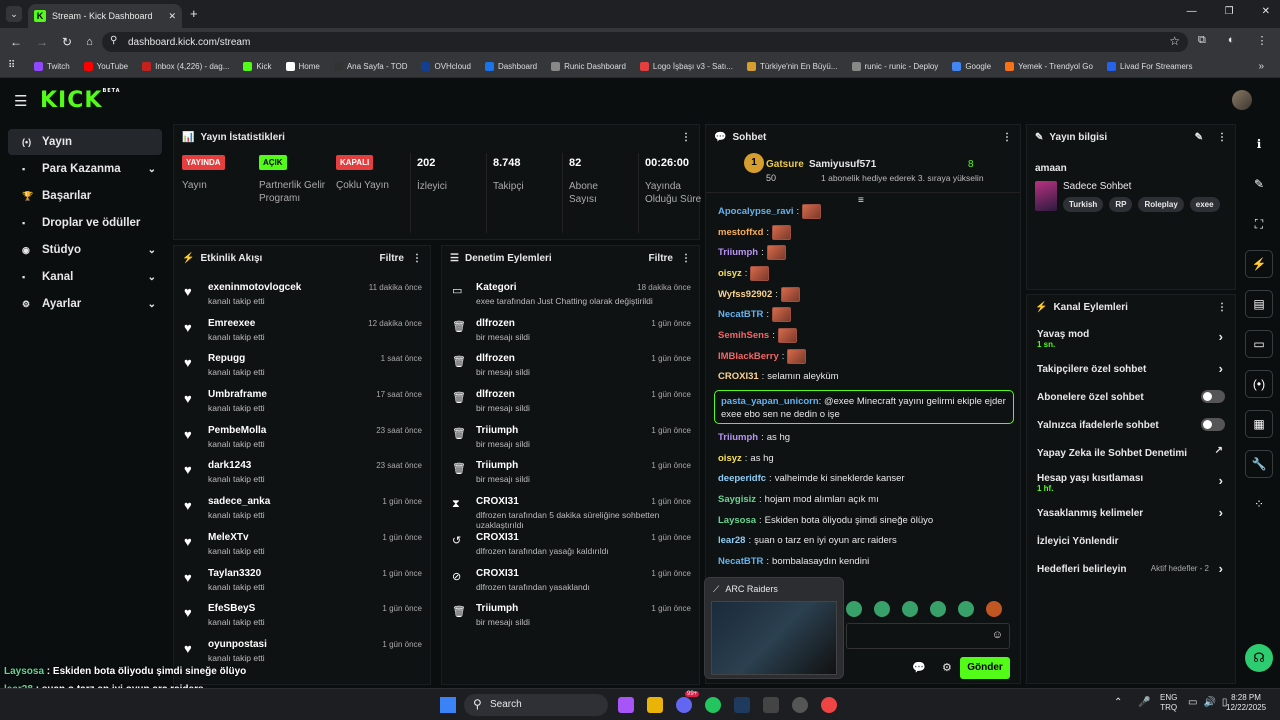  I want to click on home-icon: ⌂, so click(89, 42).